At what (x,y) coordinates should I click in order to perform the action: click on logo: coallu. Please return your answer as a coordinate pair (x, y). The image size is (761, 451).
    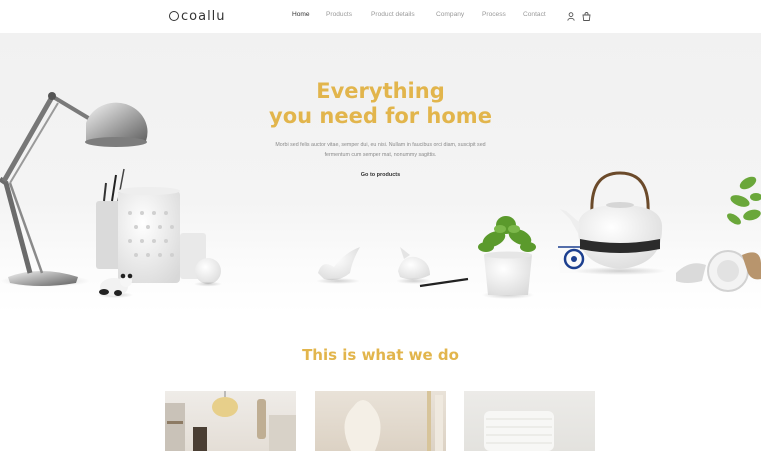
    Looking at the image, I should click on (197, 16).